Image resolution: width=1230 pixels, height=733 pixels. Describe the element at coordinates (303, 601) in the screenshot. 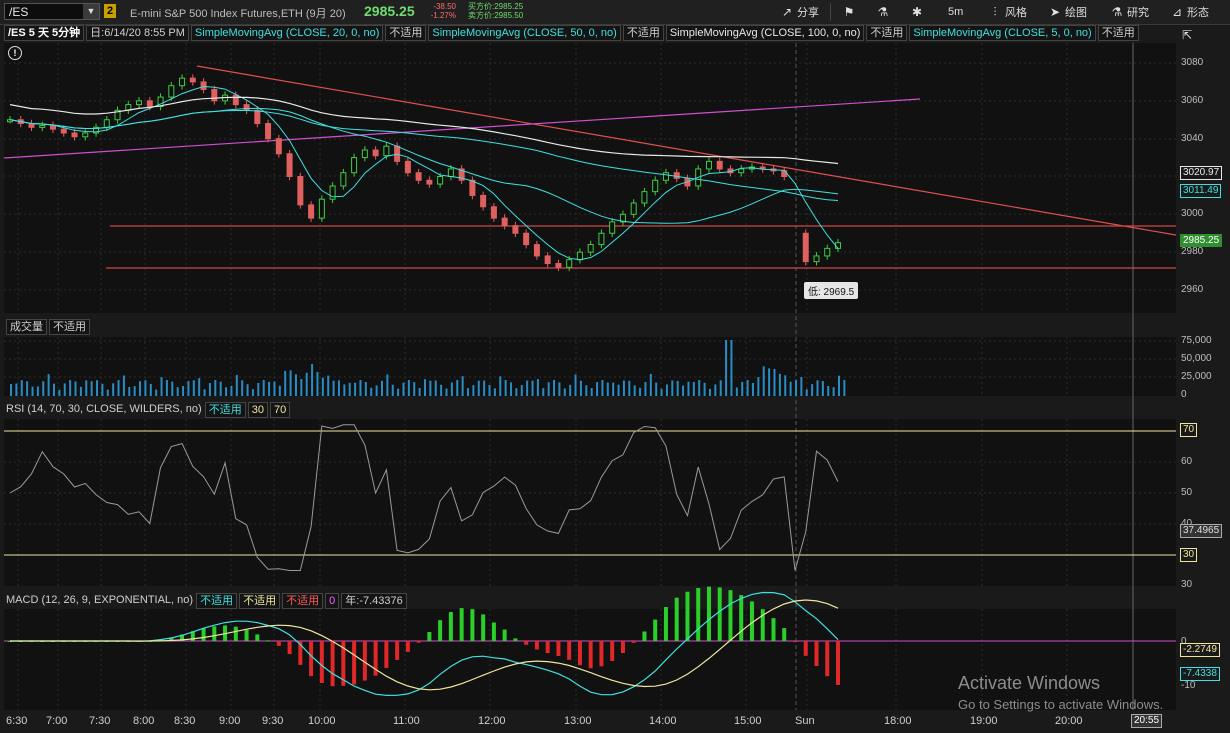

I see `macd-diff: 不适用` at that location.